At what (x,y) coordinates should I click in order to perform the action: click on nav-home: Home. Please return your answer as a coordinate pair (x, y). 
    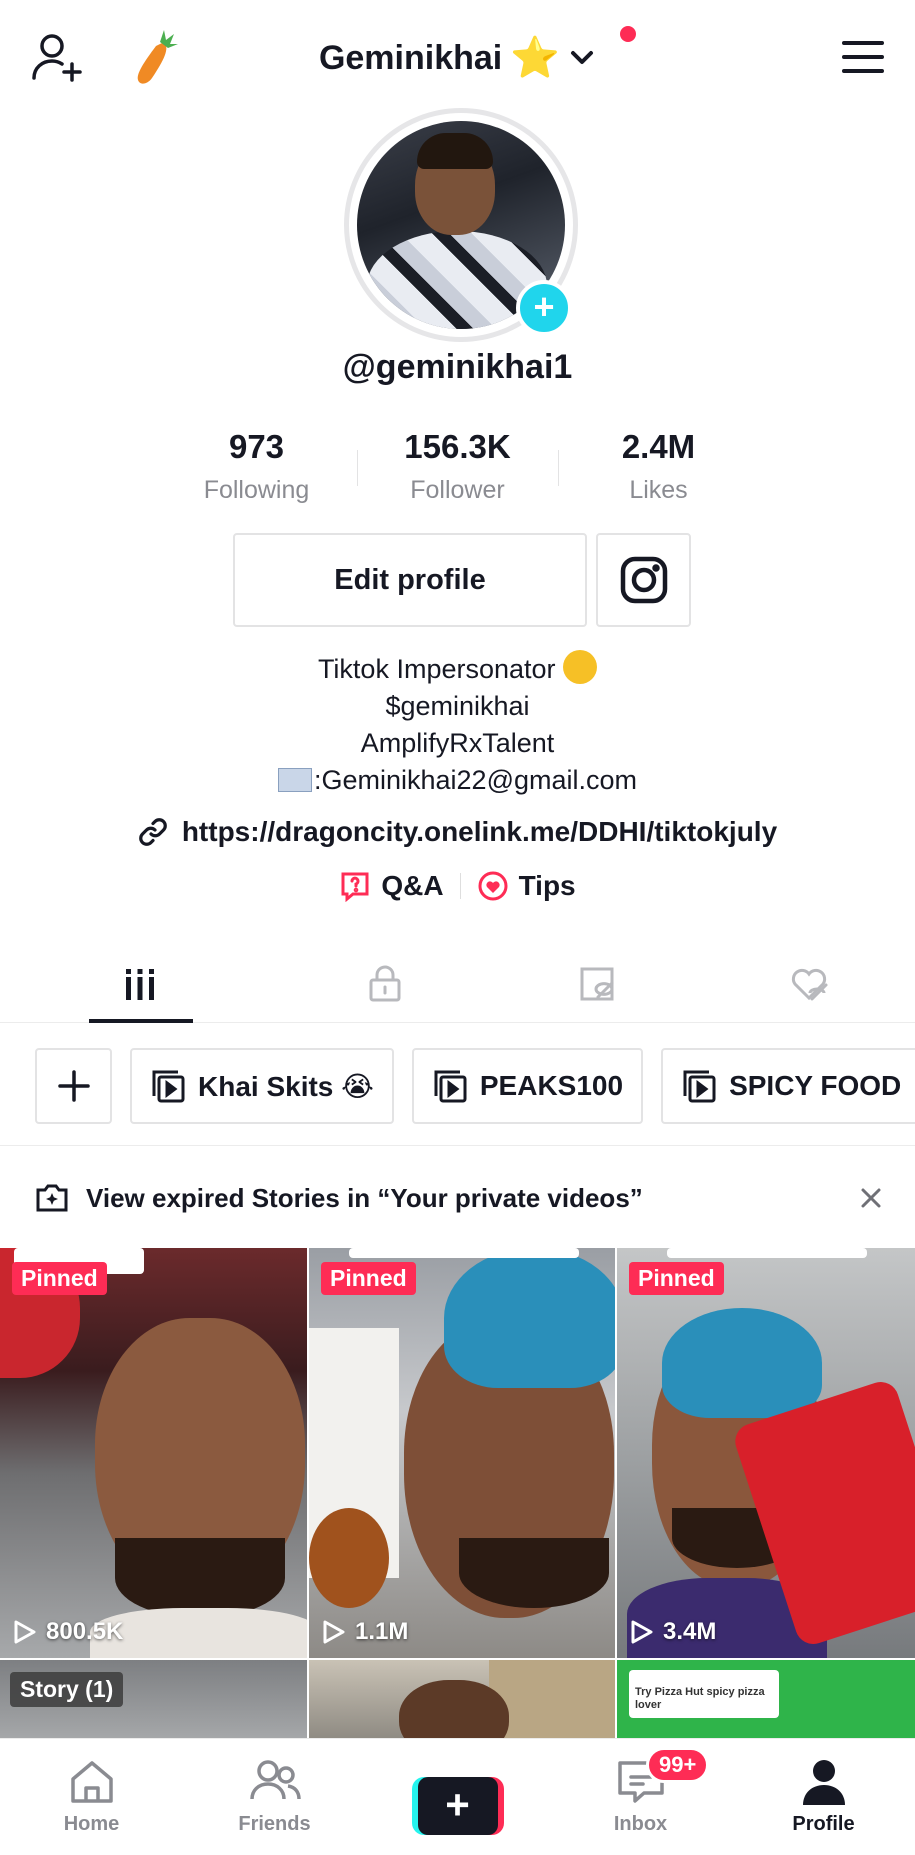
    Looking at the image, I should click on (91, 1797).